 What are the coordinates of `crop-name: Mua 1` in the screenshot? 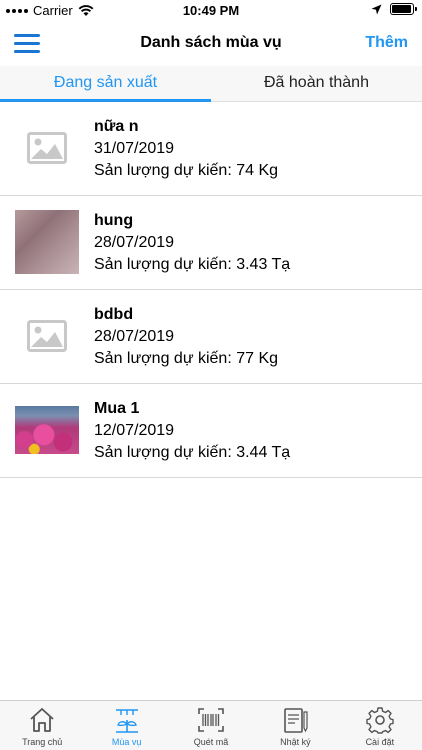 It's located at (117, 408).